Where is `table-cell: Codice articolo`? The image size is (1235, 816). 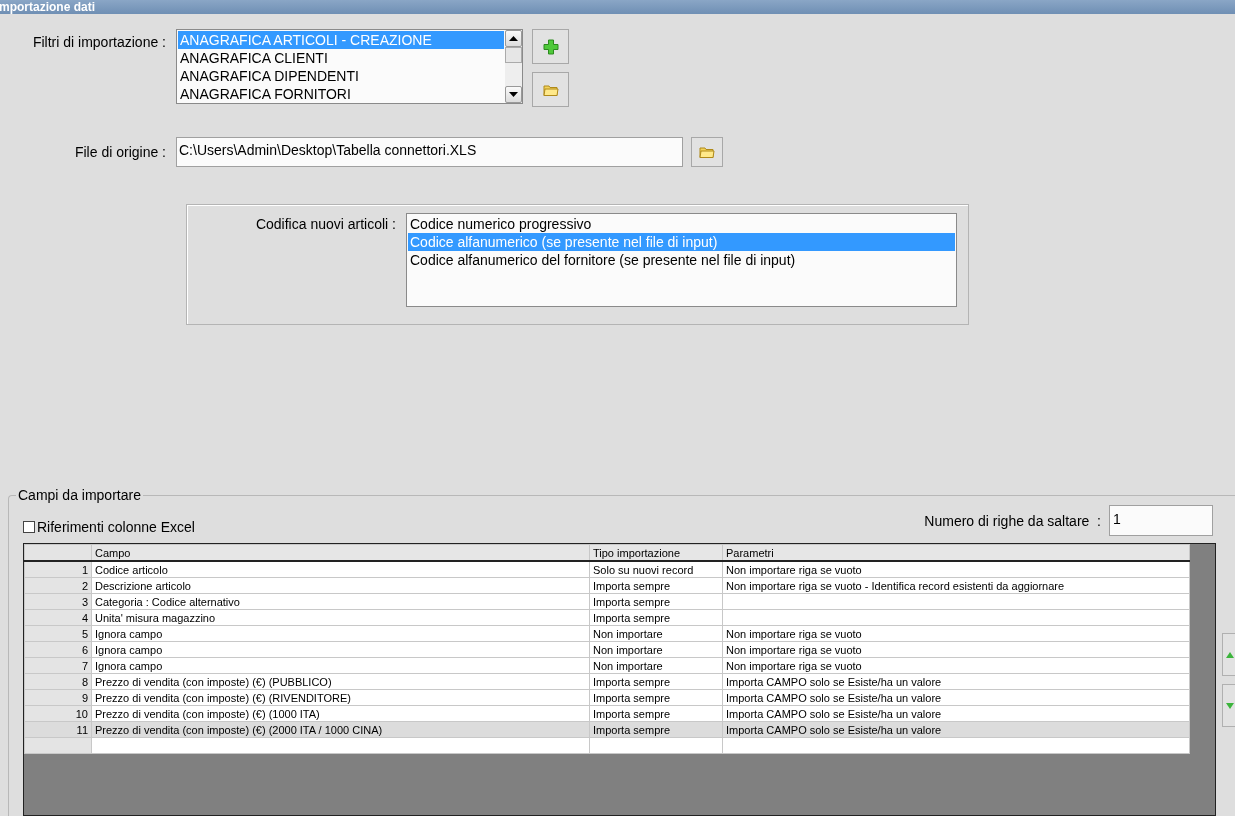
table-cell: Codice articolo is located at coordinates (340, 569).